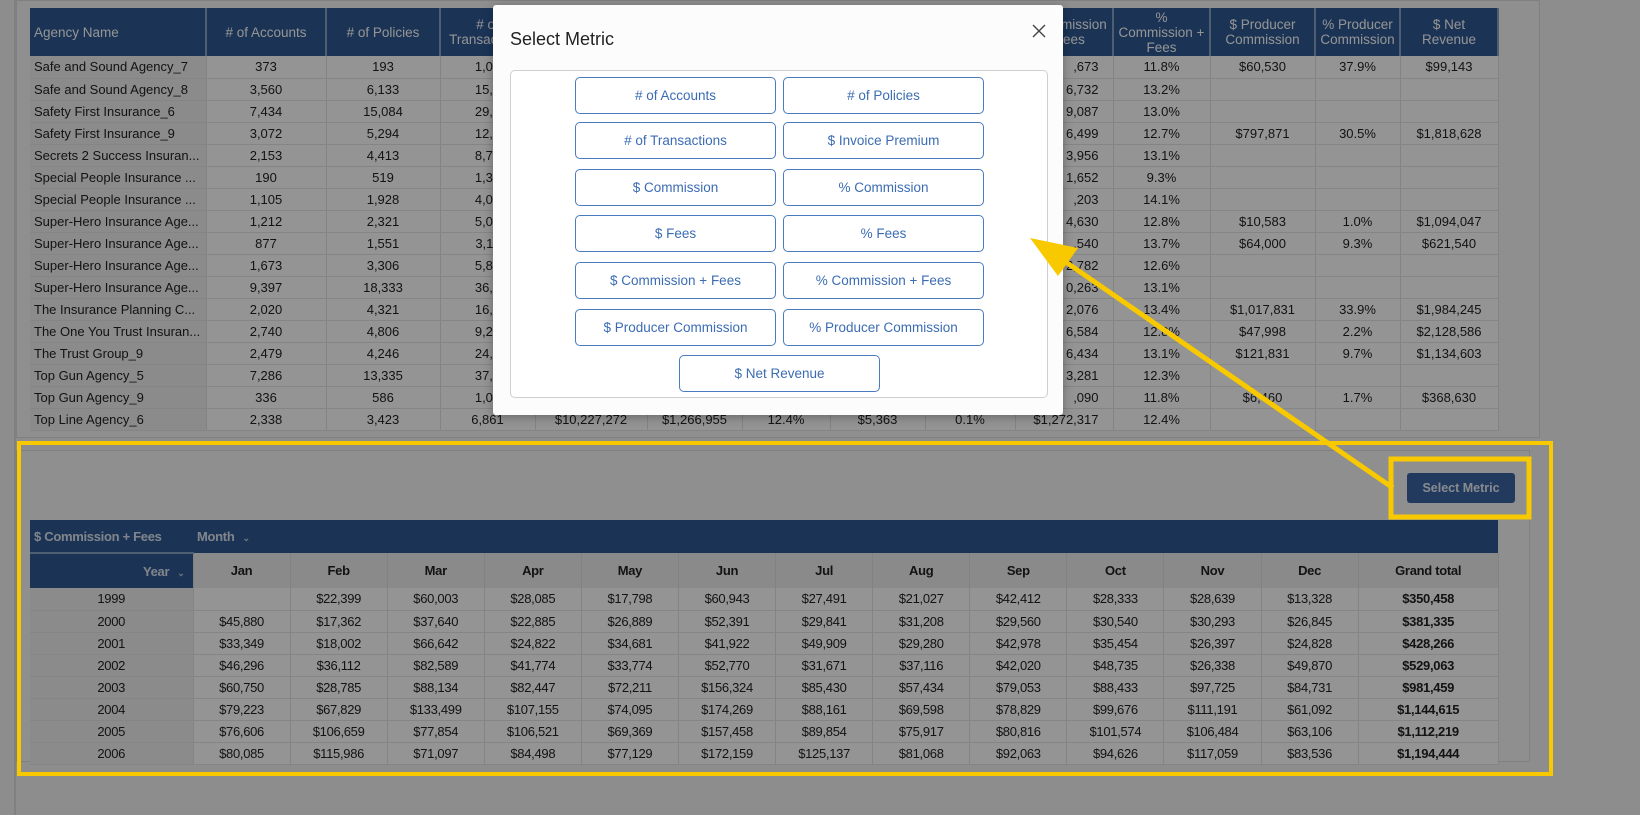  I want to click on metric-option-button: $ Producer Commission, so click(675, 327).